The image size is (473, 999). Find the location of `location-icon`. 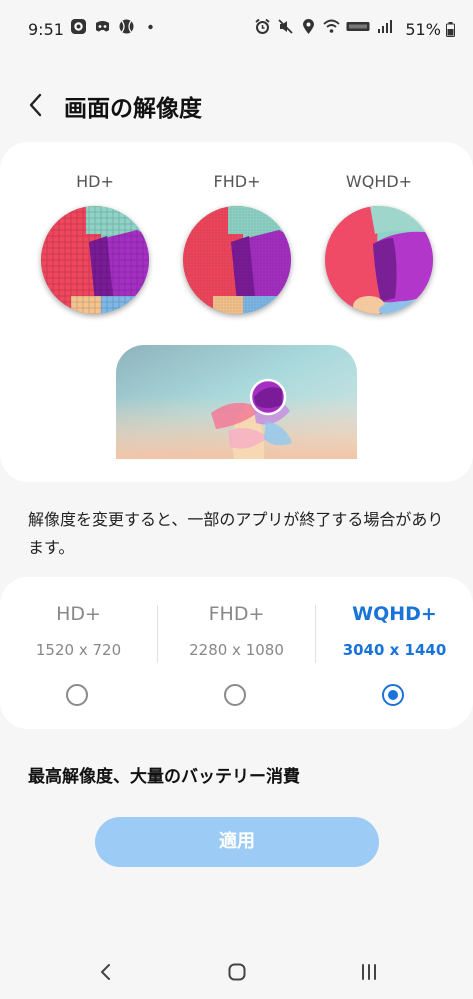

location-icon is located at coordinates (308, 26).